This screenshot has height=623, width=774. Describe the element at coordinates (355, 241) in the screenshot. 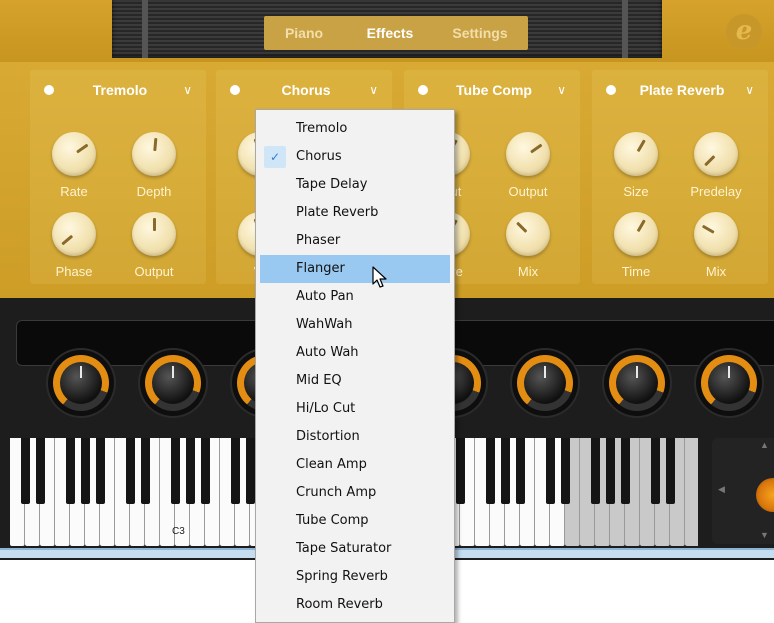

I see `menu-item-phaser: Phaser` at that location.